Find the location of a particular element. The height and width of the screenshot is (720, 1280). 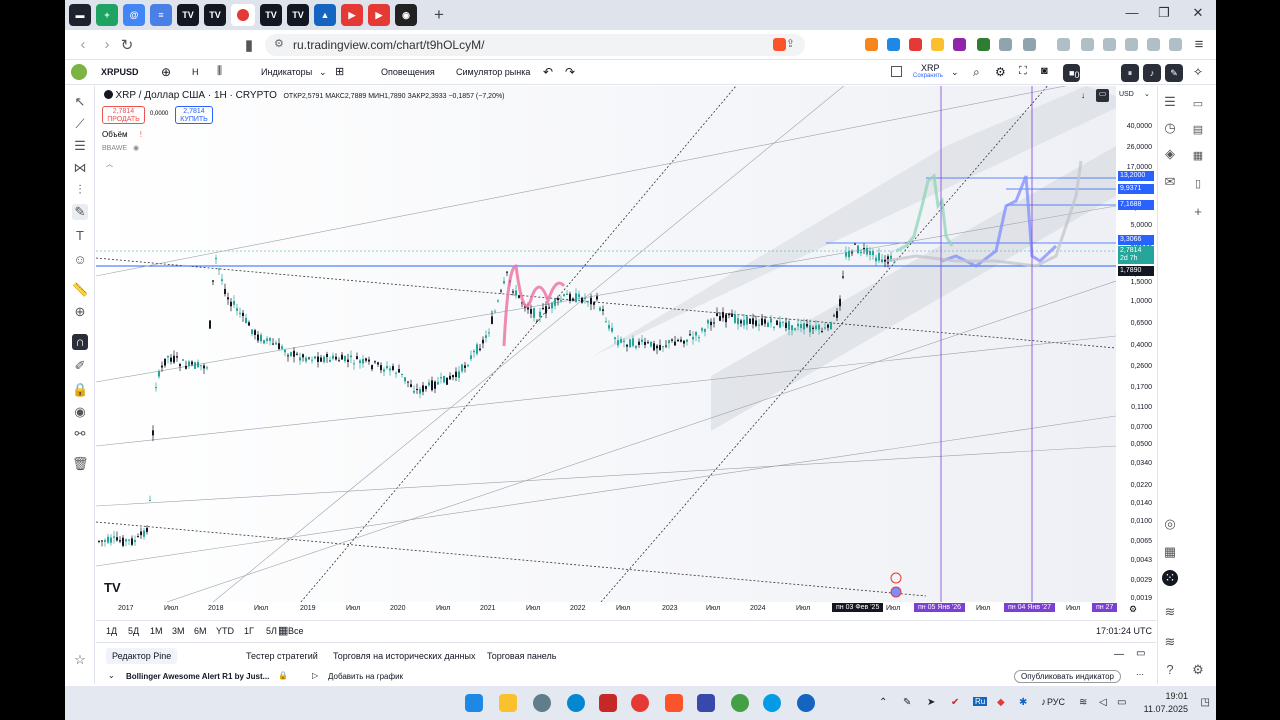

bottom-tab: Торговля на исторических данных is located at coordinates (404, 656).